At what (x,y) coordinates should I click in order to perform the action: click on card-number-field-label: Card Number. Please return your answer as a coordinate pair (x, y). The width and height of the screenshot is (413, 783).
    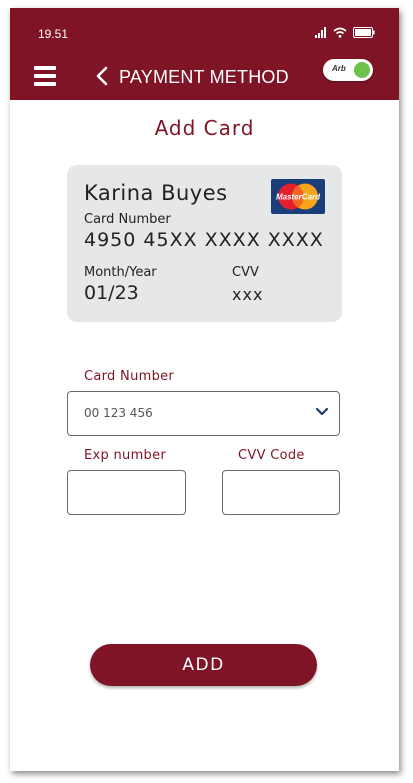
    Looking at the image, I should click on (129, 376).